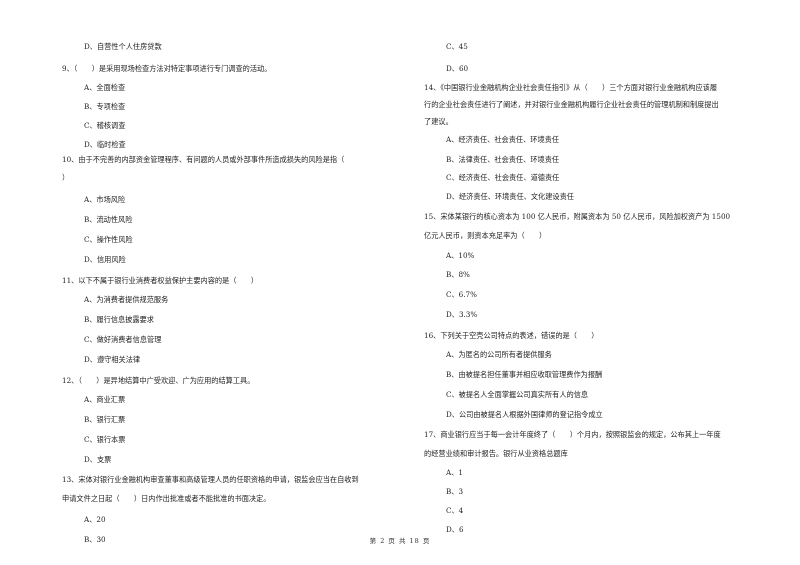 The image size is (800, 565). I want to click on answer-option: B、履行信息披露要求, so click(119, 319).